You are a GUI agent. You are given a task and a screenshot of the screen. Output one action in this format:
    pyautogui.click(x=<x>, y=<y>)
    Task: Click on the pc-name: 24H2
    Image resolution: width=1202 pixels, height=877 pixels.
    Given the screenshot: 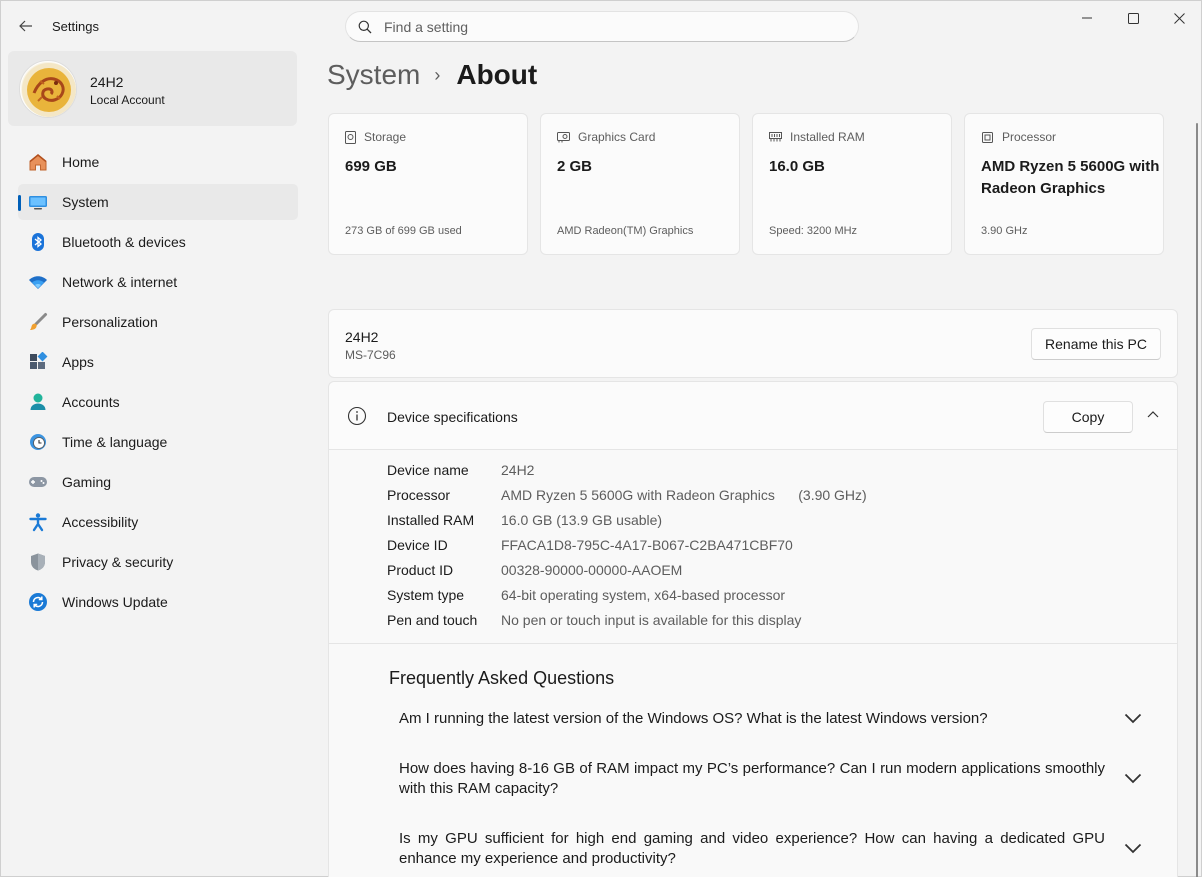 What is the action you would take?
    pyautogui.click(x=362, y=337)
    